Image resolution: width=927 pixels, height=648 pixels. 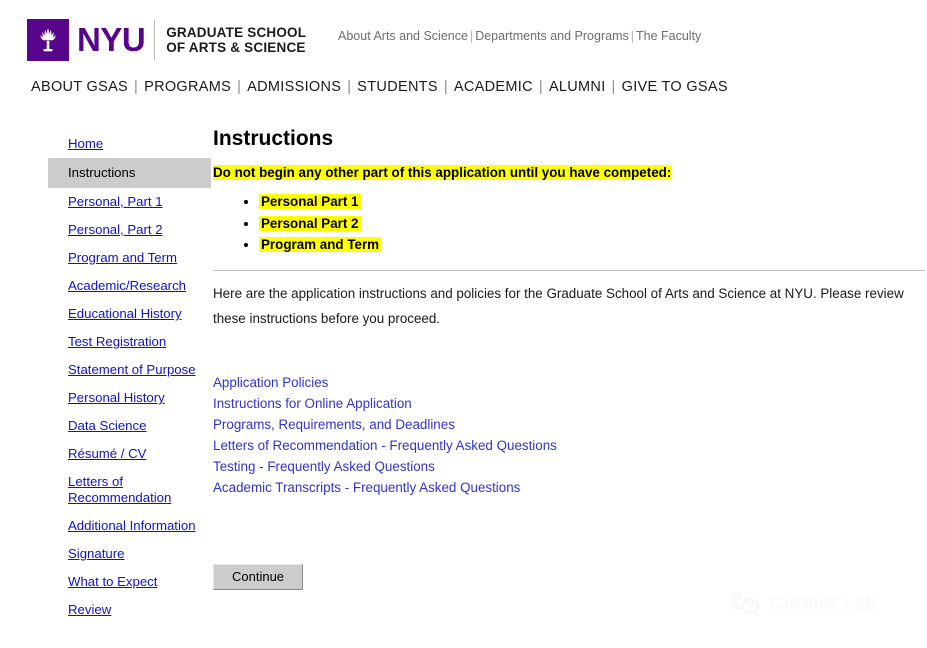 I want to click on nav-item-students: STUDENTS, so click(x=397, y=87).